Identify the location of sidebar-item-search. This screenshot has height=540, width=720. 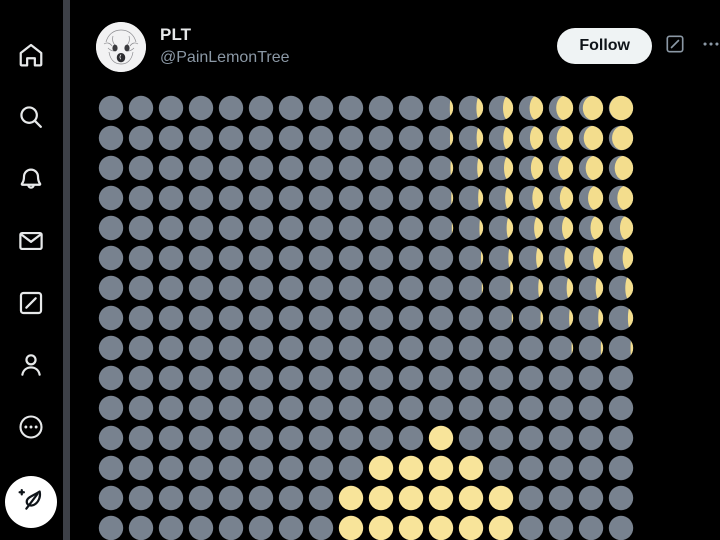
(31, 117).